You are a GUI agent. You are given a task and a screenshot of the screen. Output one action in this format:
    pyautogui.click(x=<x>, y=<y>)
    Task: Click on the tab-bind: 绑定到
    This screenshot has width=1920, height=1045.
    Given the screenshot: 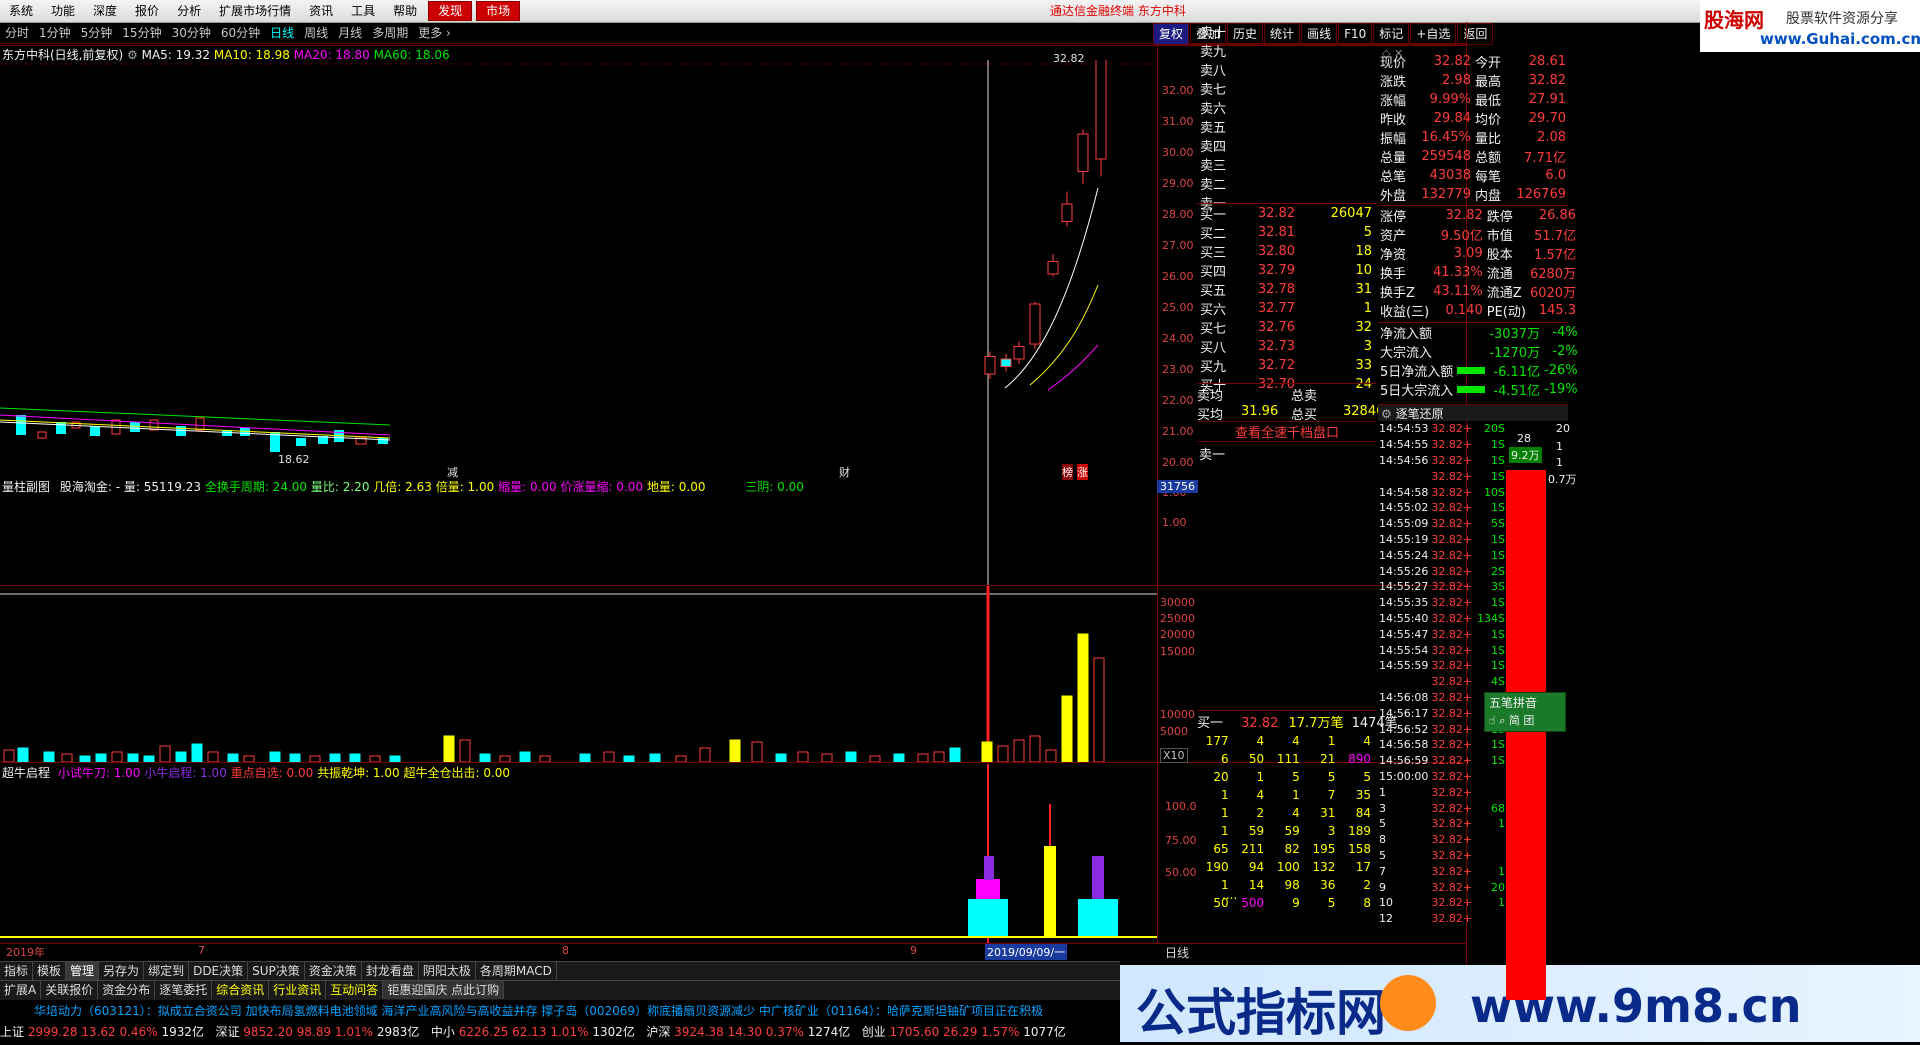 What is the action you would take?
    pyautogui.click(x=167, y=971)
    